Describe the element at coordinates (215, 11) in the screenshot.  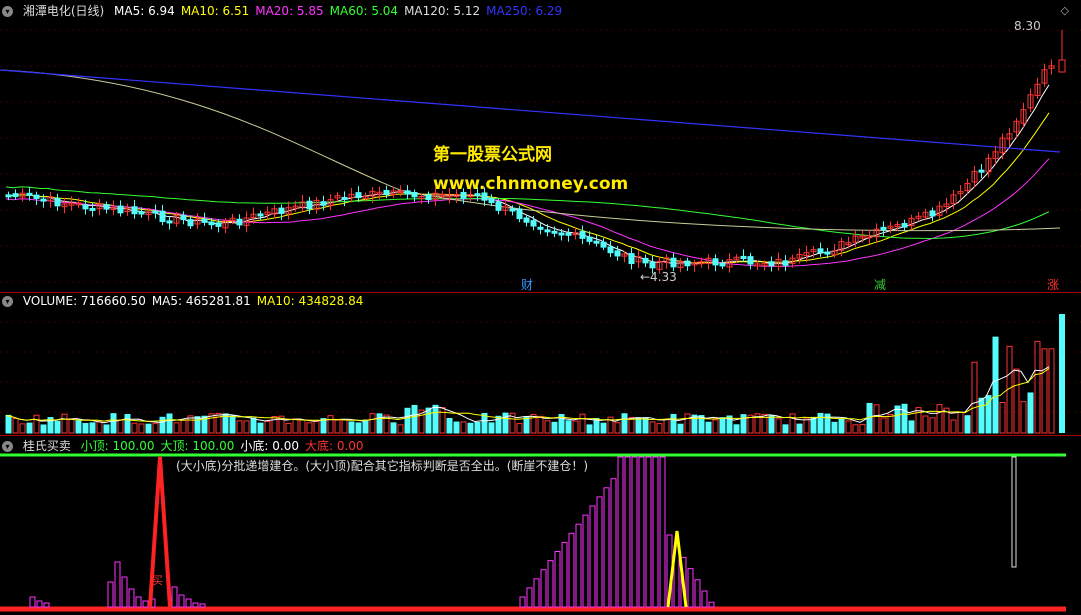
I see `ma-label-1: MA10: 6.51` at that location.